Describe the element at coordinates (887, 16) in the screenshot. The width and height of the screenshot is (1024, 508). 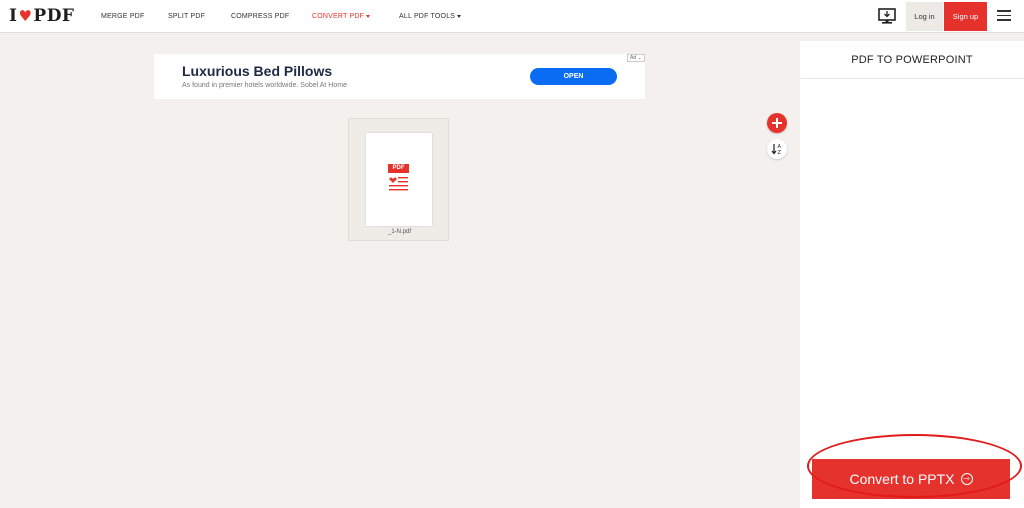
I see `desktop-icon` at that location.